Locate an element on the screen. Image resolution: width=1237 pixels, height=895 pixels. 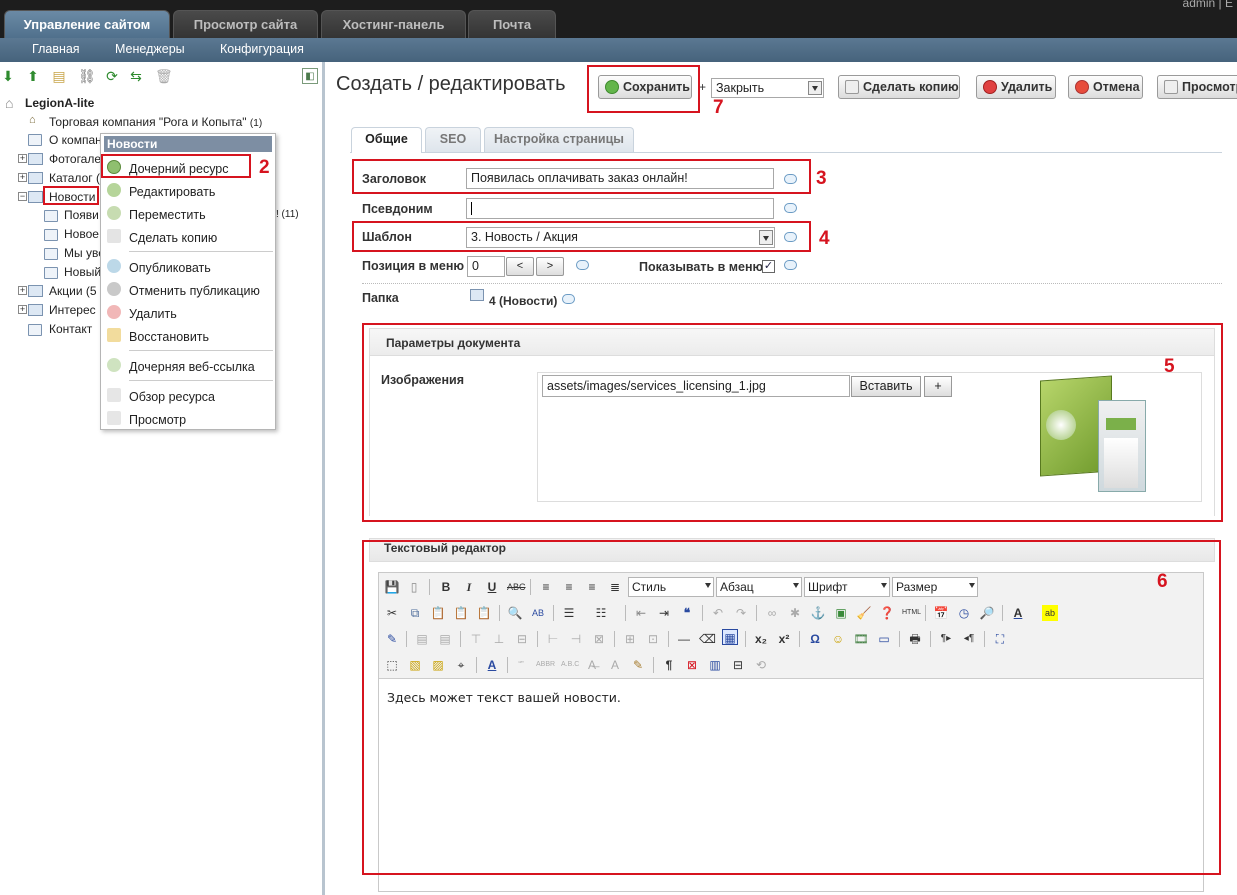
tree-item: Акции (5 is located at coordinates (73, 291).